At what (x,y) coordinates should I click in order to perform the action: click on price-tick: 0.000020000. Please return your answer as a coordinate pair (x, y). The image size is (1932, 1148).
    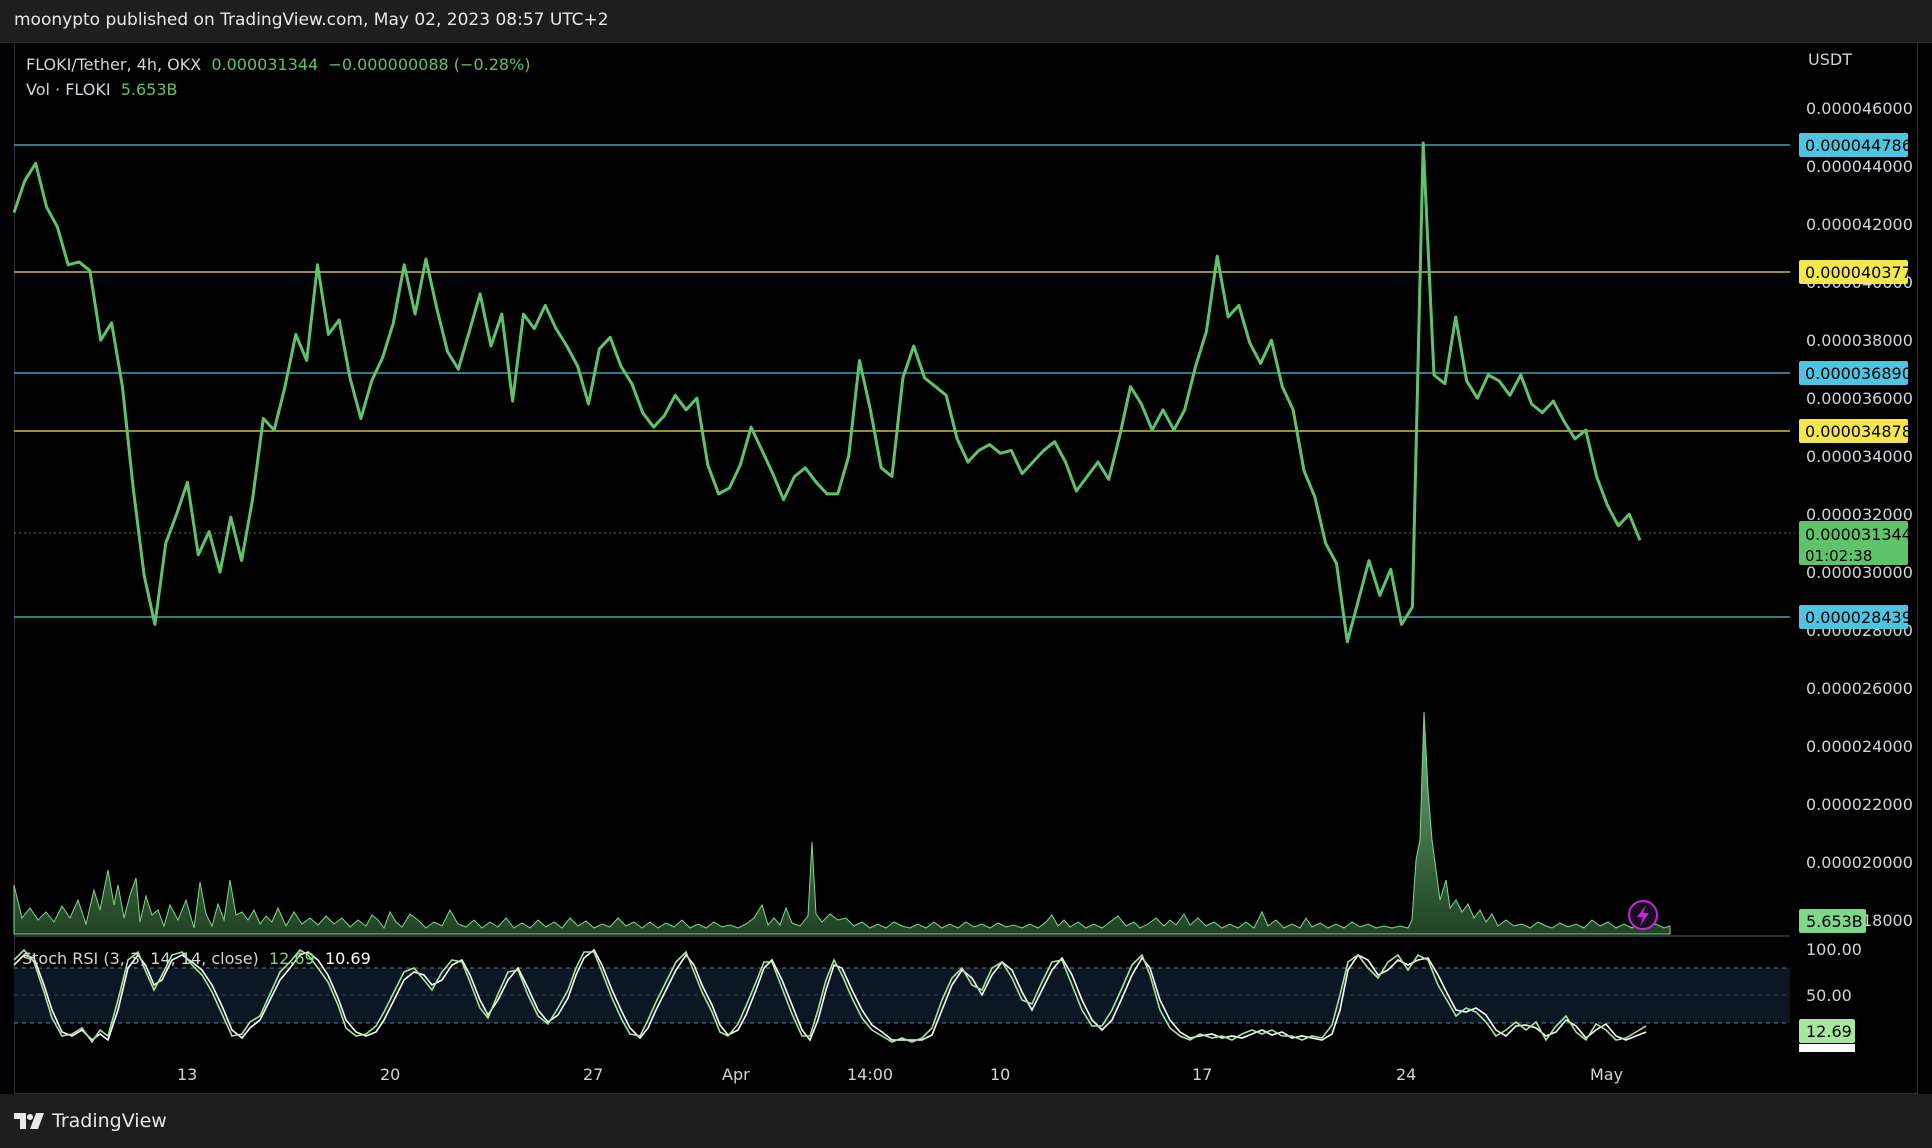
    Looking at the image, I should click on (1859, 862).